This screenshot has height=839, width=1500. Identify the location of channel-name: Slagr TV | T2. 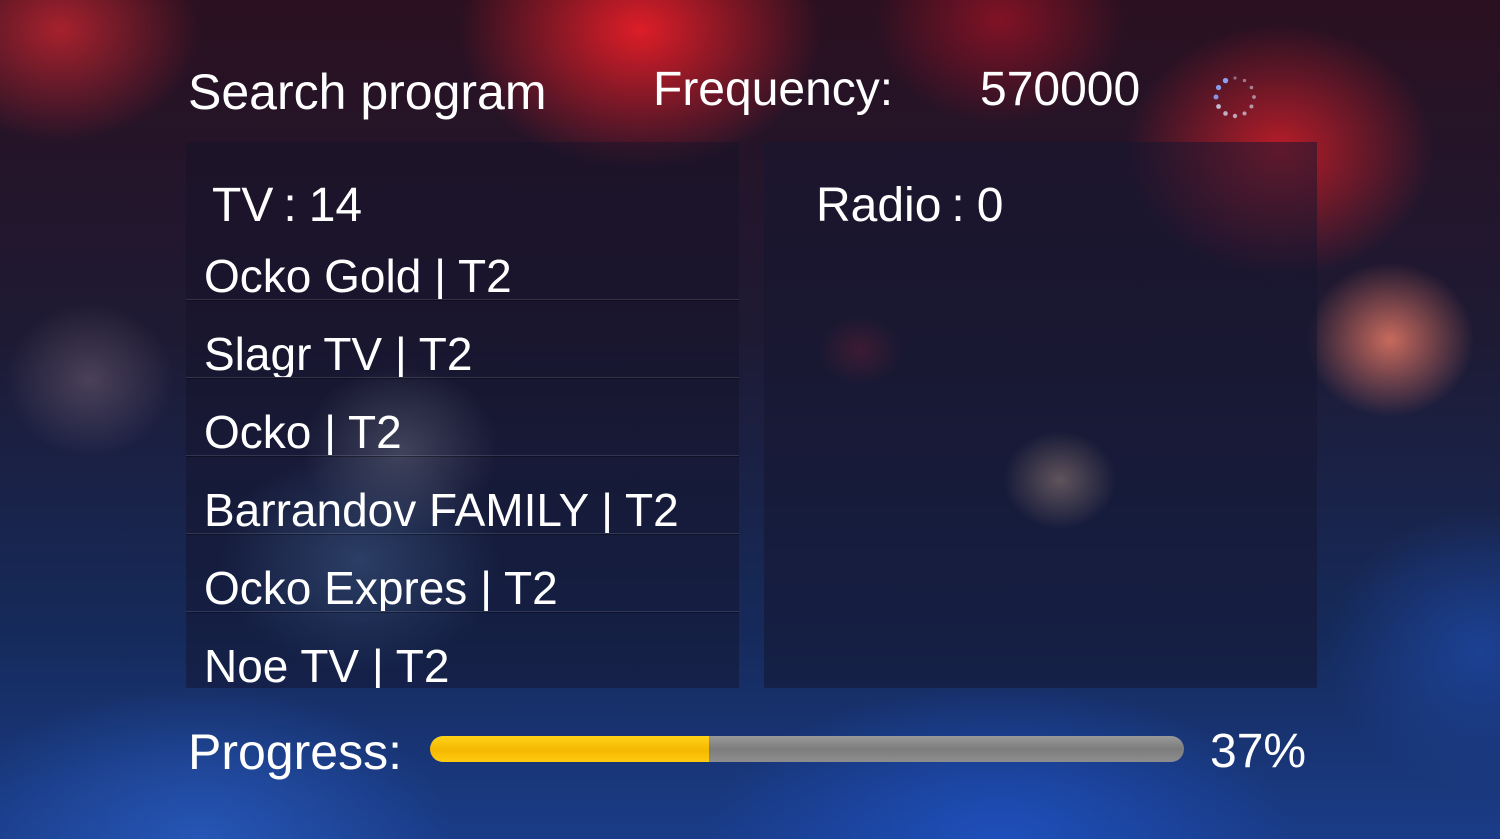
(338, 353).